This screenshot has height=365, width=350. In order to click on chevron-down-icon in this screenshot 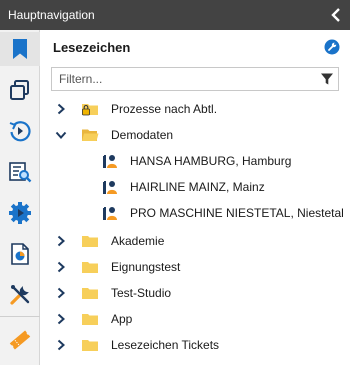, I will do `click(61, 135)`.